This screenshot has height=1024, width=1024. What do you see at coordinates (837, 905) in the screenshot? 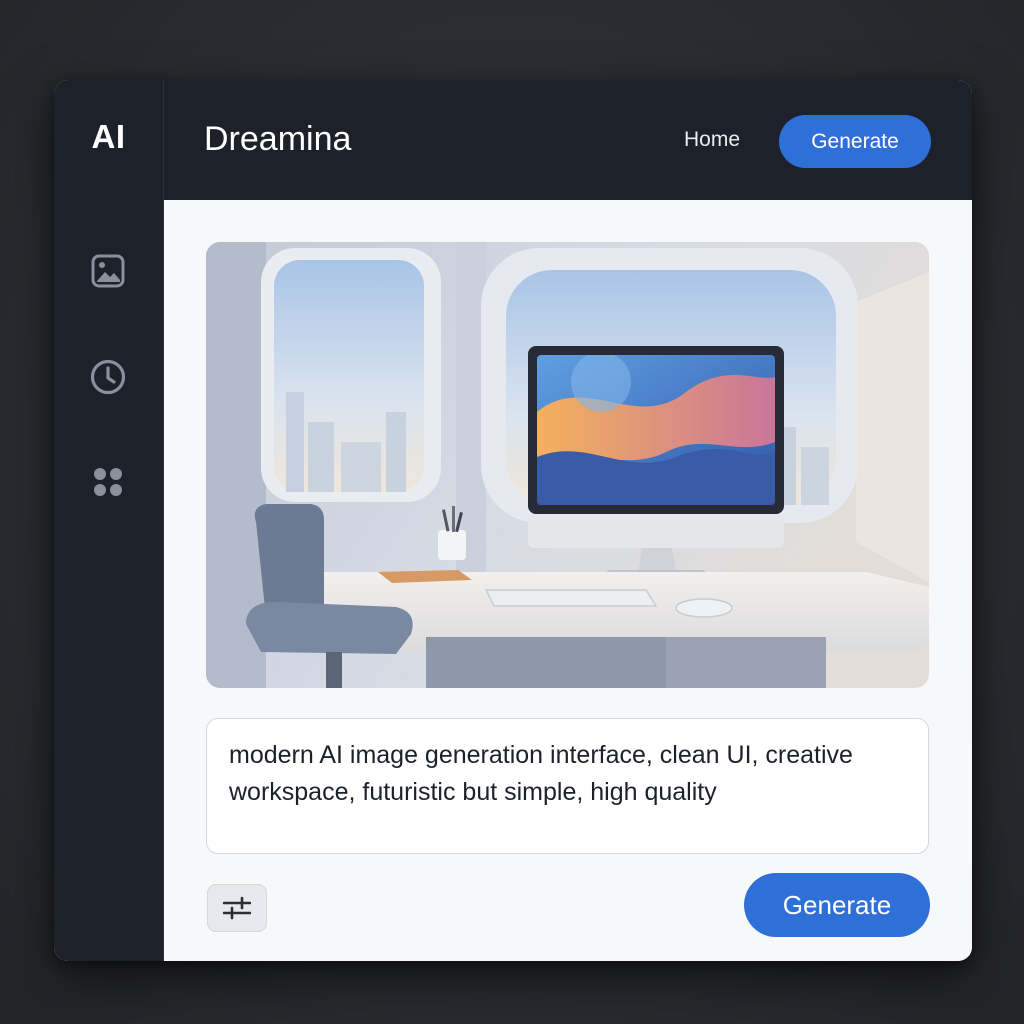
I see `generate-button: Generate` at bounding box center [837, 905].